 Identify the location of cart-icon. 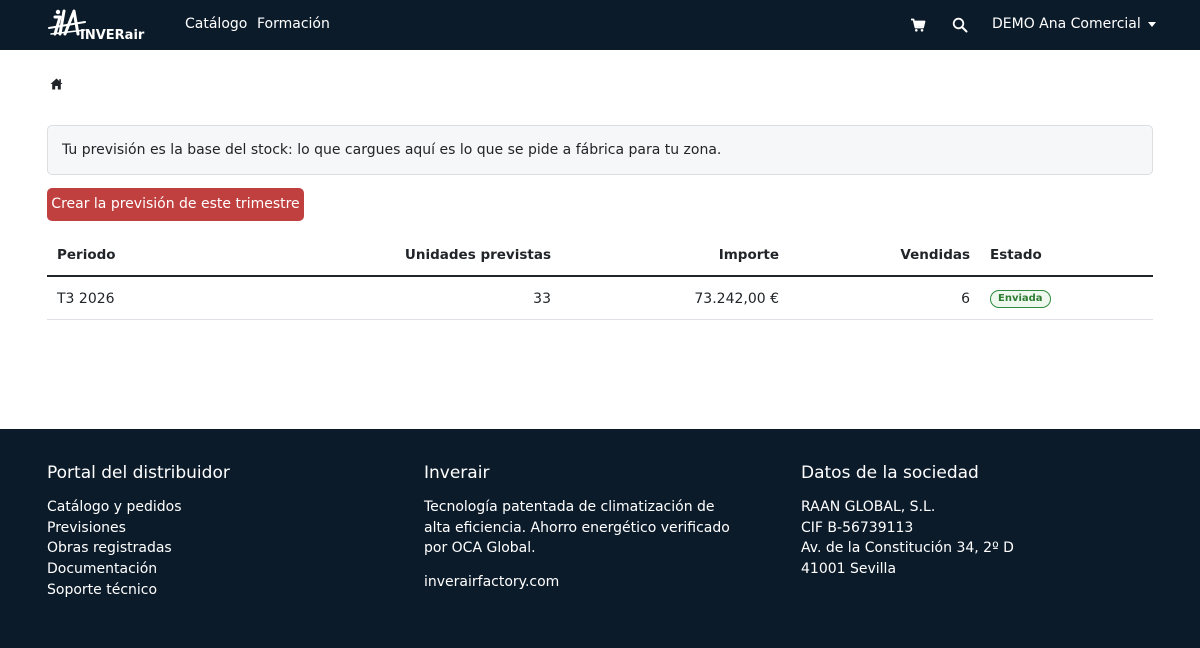
(918, 25).